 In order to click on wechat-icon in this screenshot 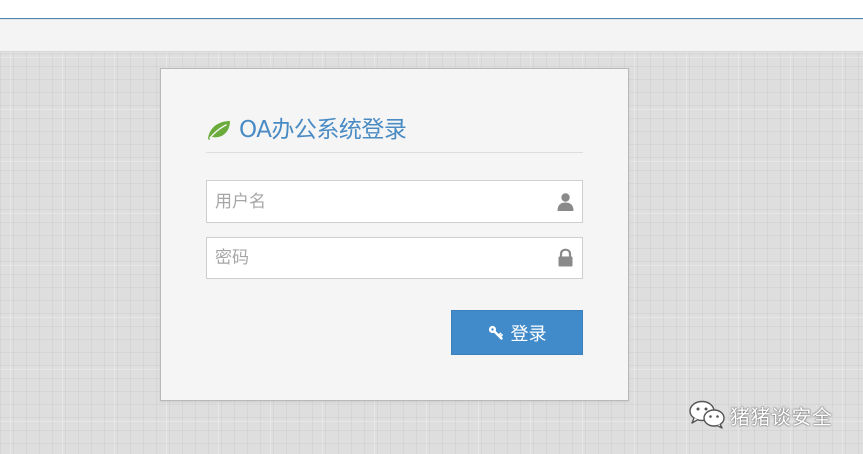, I will do `click(707, 414)`.